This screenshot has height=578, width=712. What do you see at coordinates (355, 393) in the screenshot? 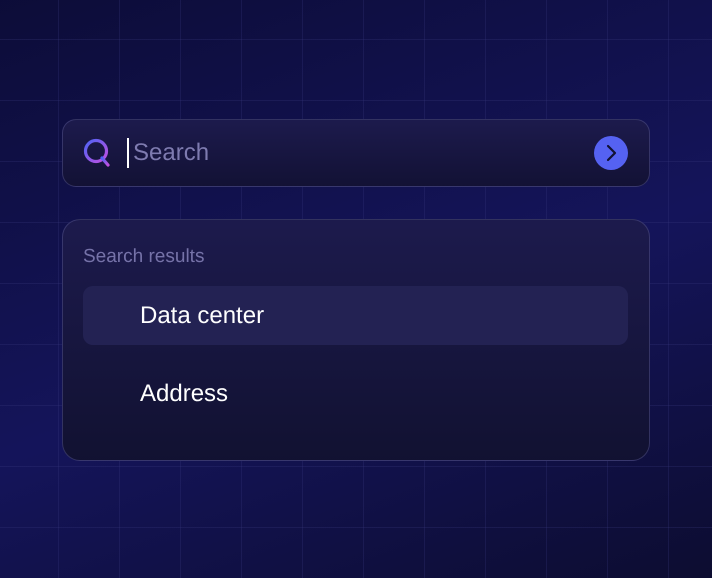
I see `result-item: Address` at bounding box center [355, 393].